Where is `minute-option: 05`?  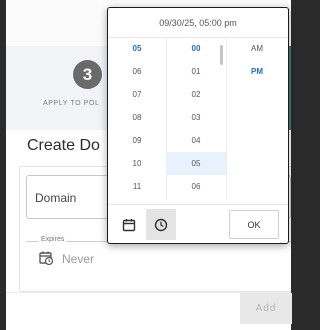 minute-option: 05 is located at coordinates (196, 163).